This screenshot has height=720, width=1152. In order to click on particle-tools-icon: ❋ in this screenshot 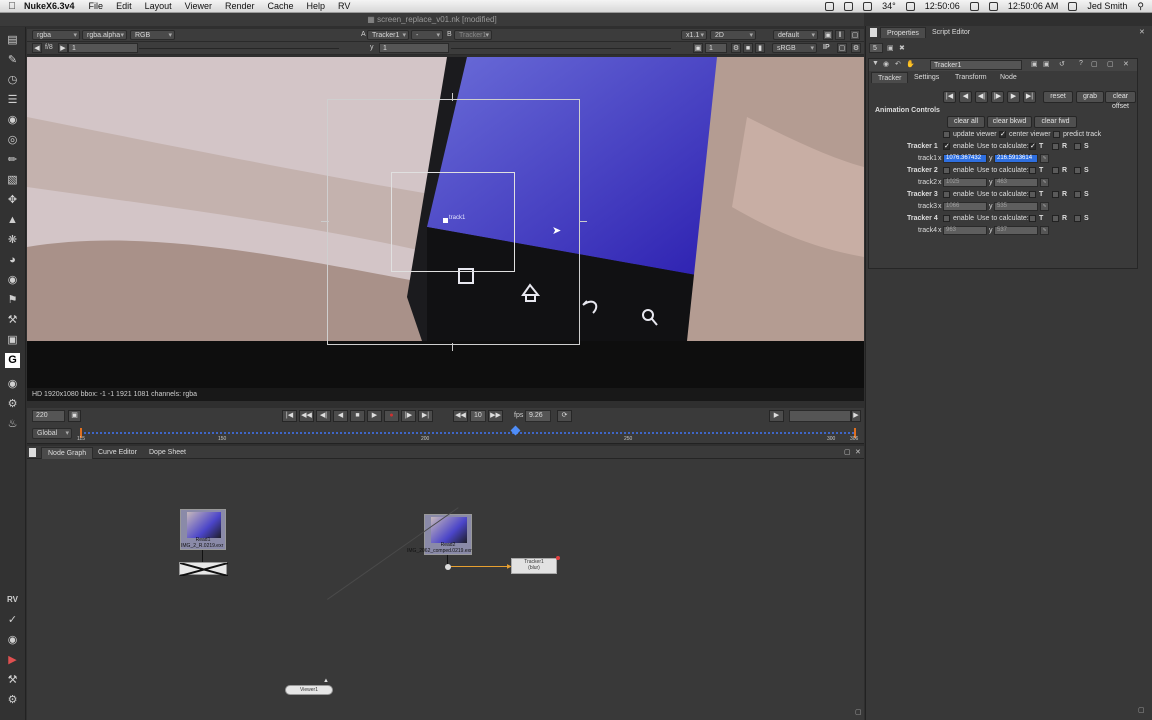, I will do `click(12, 240)`.